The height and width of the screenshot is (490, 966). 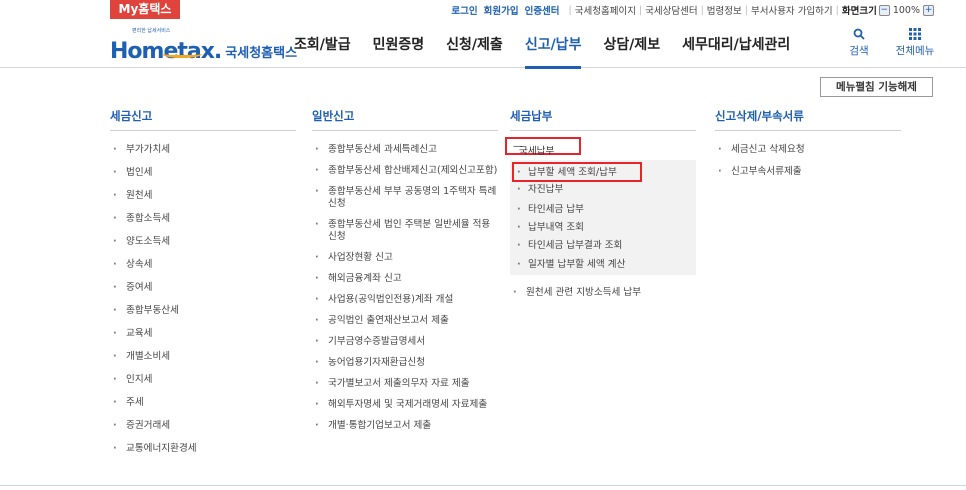 I want to click on submenu-item: 타인세금 납부결과 조회, so click(x=566, y=246).